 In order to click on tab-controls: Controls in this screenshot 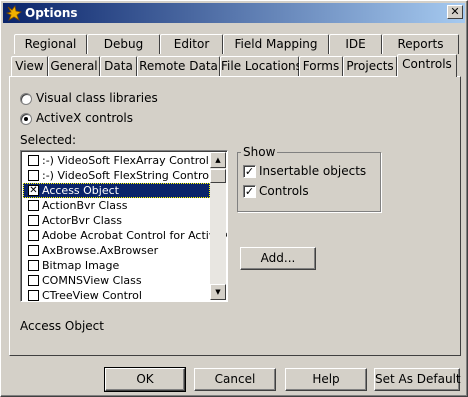, I will do `click(427, 65)`.